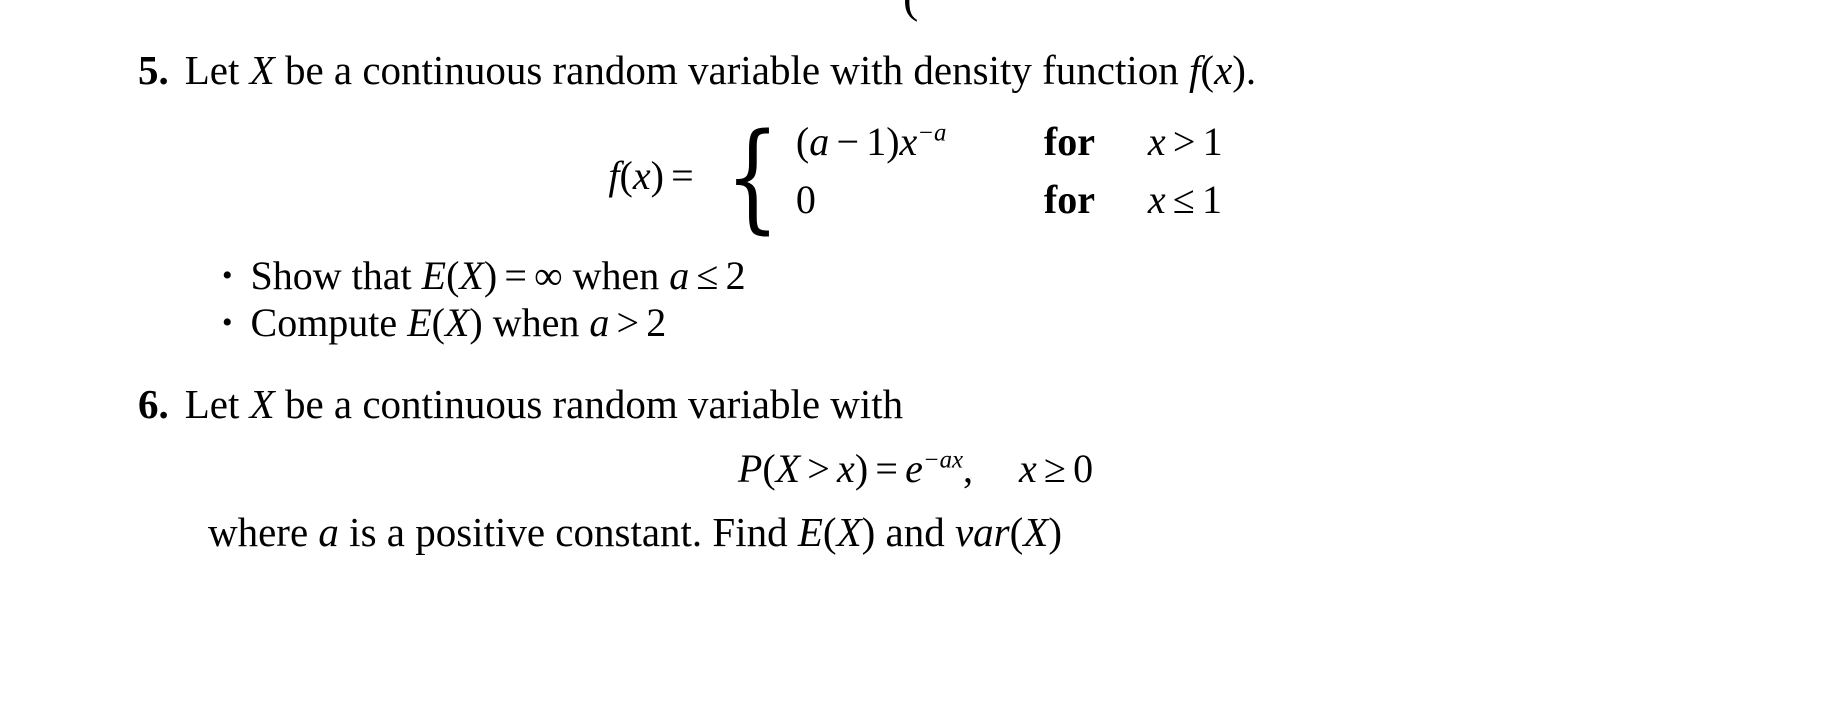 The width and height of the screenshot is (1831, 710). I want to click on piecewise-case-row: 0 for x ≤1, so click(1009, 205).